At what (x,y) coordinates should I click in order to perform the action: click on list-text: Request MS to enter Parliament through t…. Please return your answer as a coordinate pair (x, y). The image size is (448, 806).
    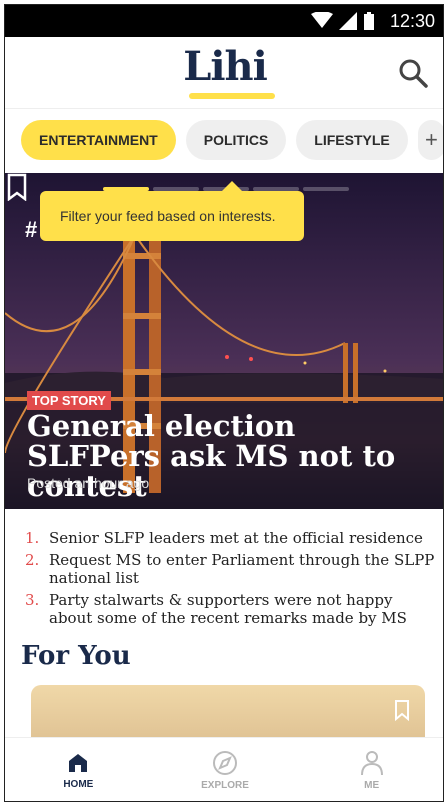
    Looking at the image, I should click on (242, 569).